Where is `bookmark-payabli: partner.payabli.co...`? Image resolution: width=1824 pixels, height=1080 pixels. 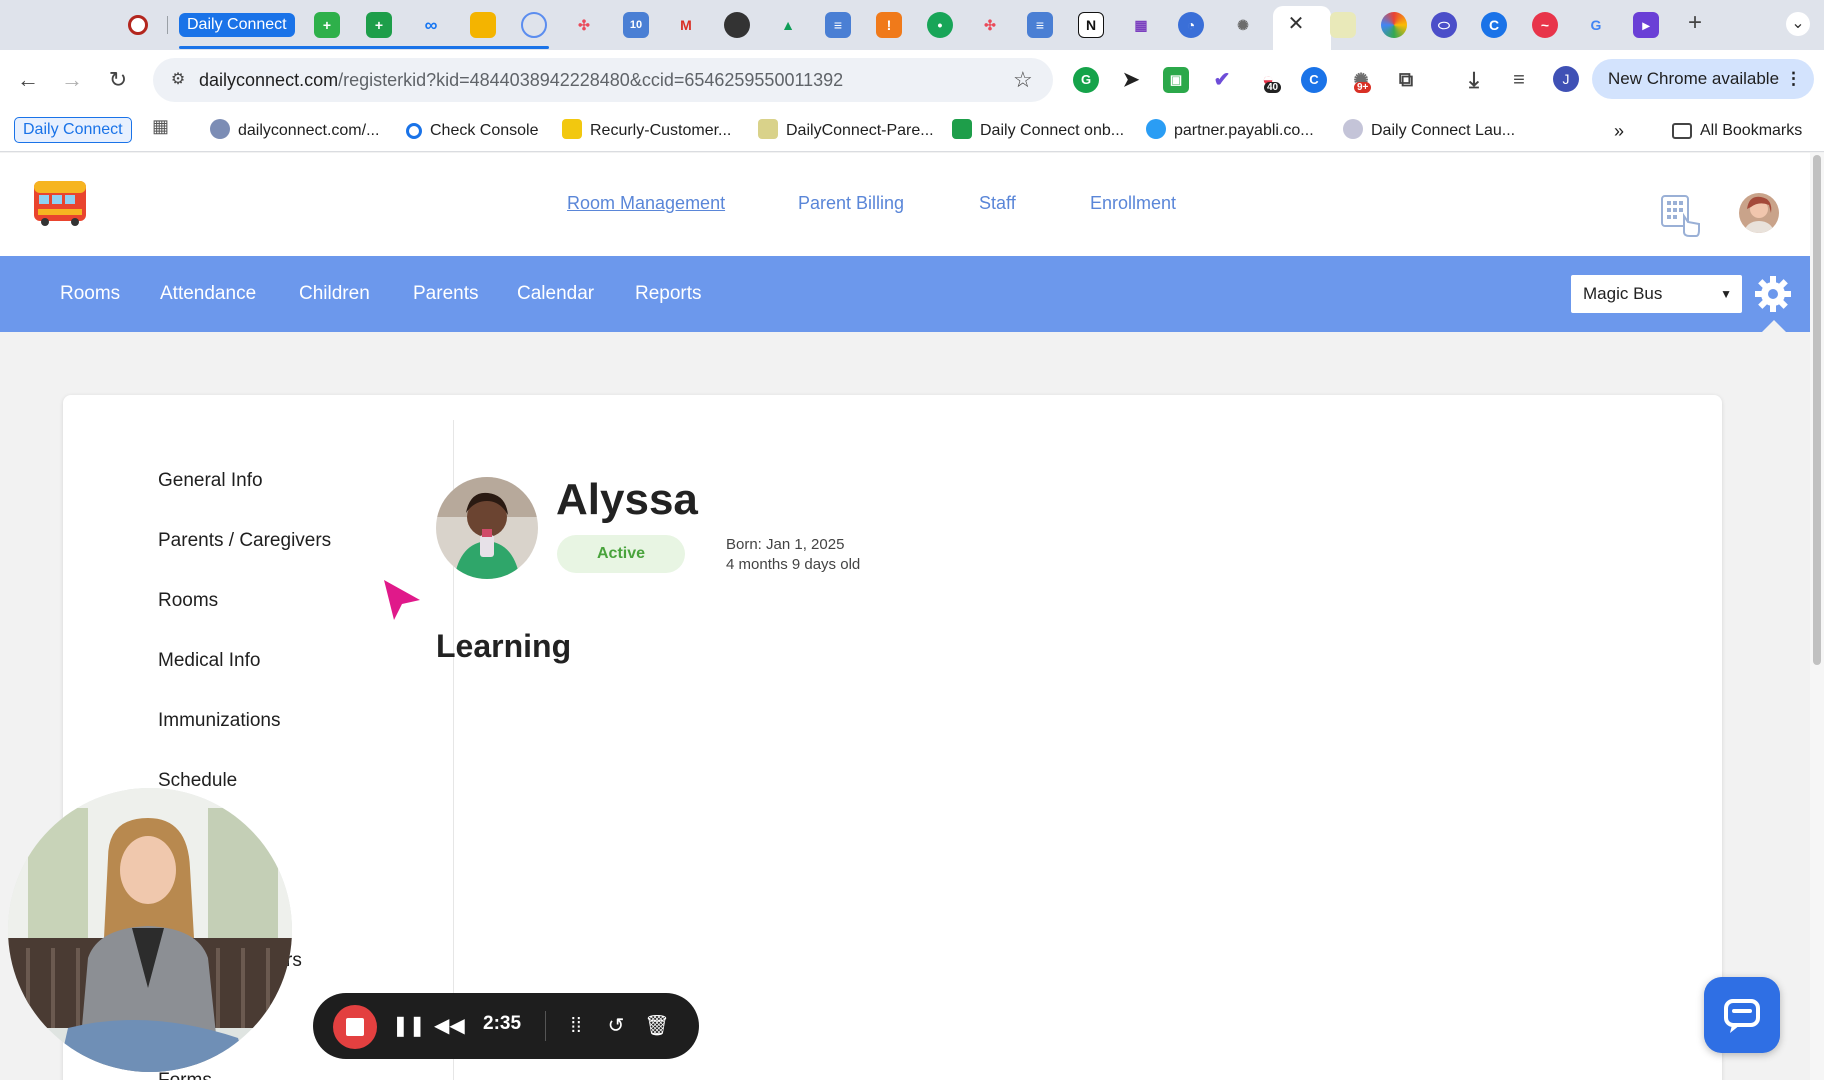
bookmark-payabli: partner.payabli.co... is located at coordinates (1230, 131).